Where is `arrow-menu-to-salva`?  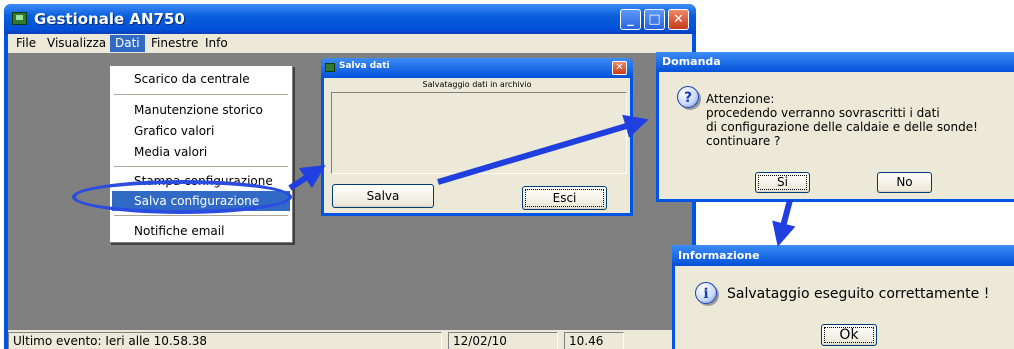
arrow-menu-to-salva is located at coordinates (307, 178).